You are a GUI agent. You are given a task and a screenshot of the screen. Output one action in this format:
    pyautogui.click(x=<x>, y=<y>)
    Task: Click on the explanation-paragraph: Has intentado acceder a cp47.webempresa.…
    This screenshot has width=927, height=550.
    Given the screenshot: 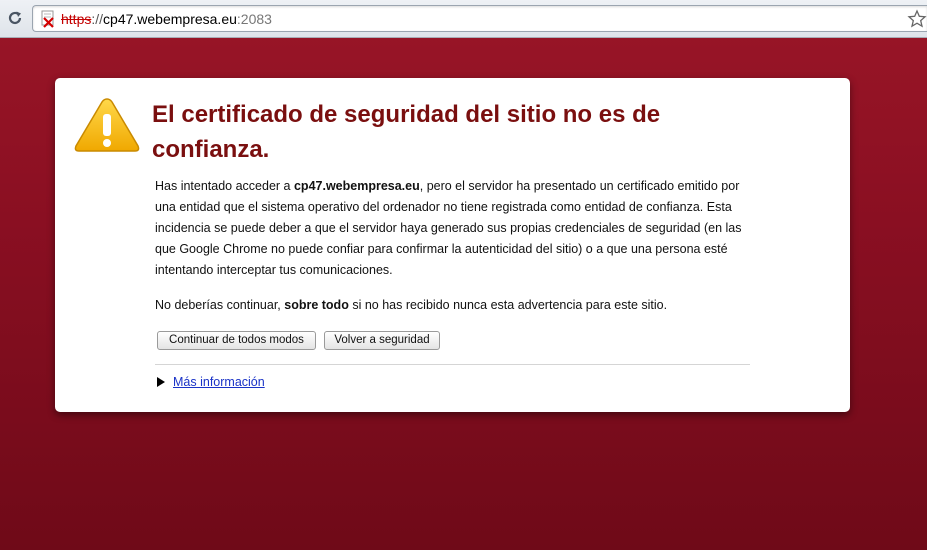 What is the action you would take?
    pyautogui.click(x=455, y=228)
    